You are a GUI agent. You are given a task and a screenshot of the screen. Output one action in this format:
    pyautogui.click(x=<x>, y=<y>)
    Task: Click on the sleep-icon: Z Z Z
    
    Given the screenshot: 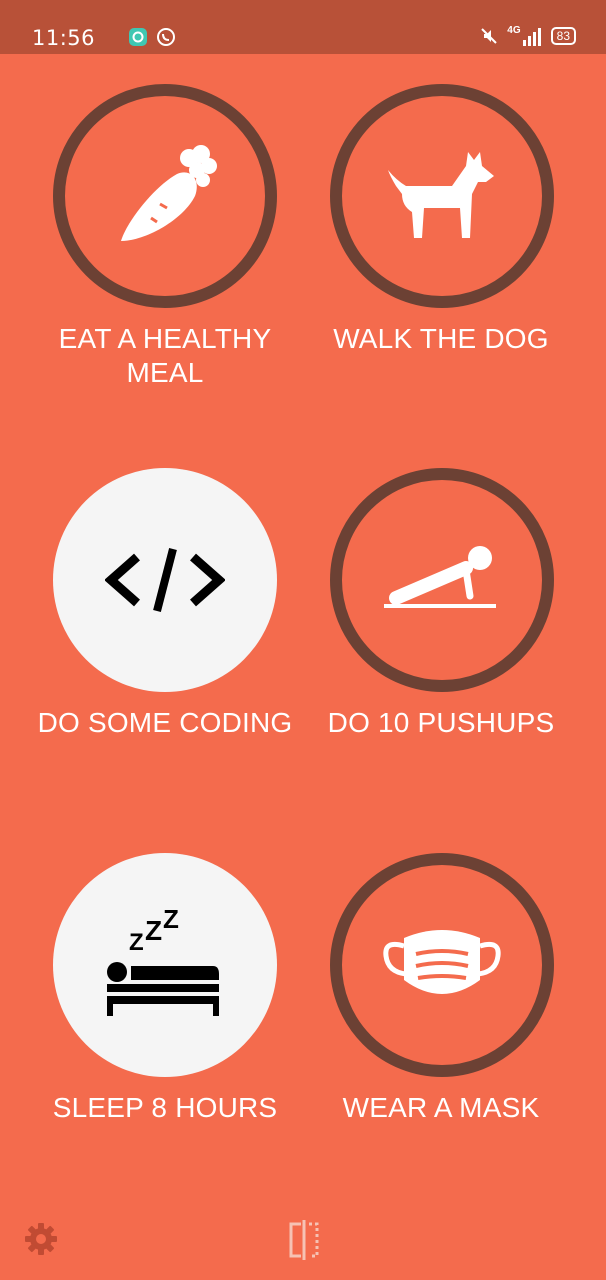 What is the action you would take?
    pyautogui.click(x=165, y=965)
    